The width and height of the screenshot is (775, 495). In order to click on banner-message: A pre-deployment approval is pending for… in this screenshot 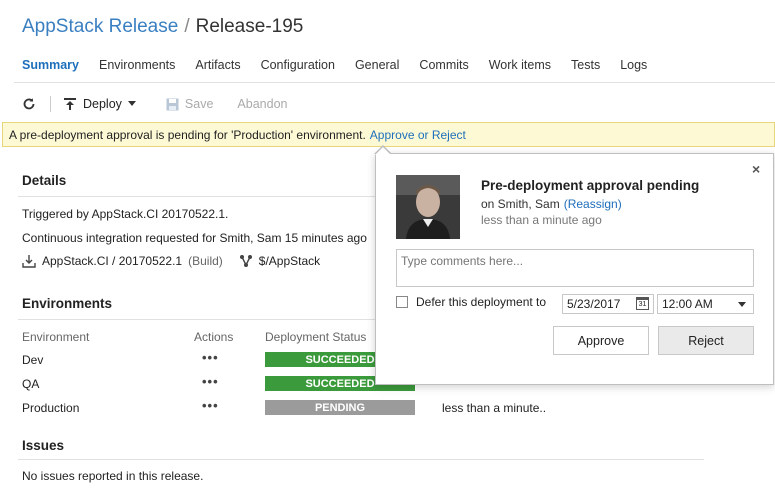, I will do `click(187, 134)`.